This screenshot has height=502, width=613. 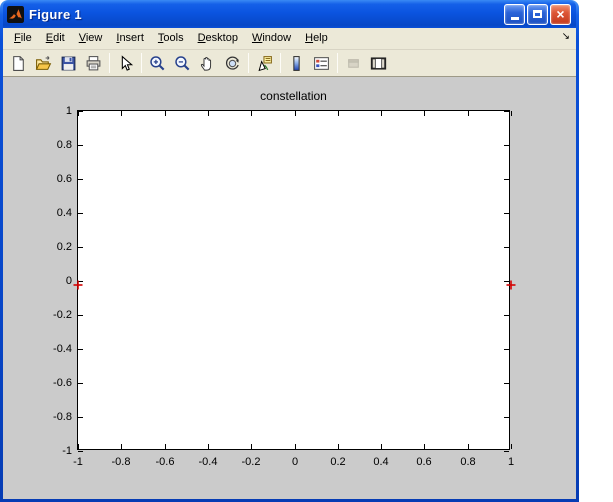 I want to click on x-tick-label: 0.8, so click(x=468, y=462).